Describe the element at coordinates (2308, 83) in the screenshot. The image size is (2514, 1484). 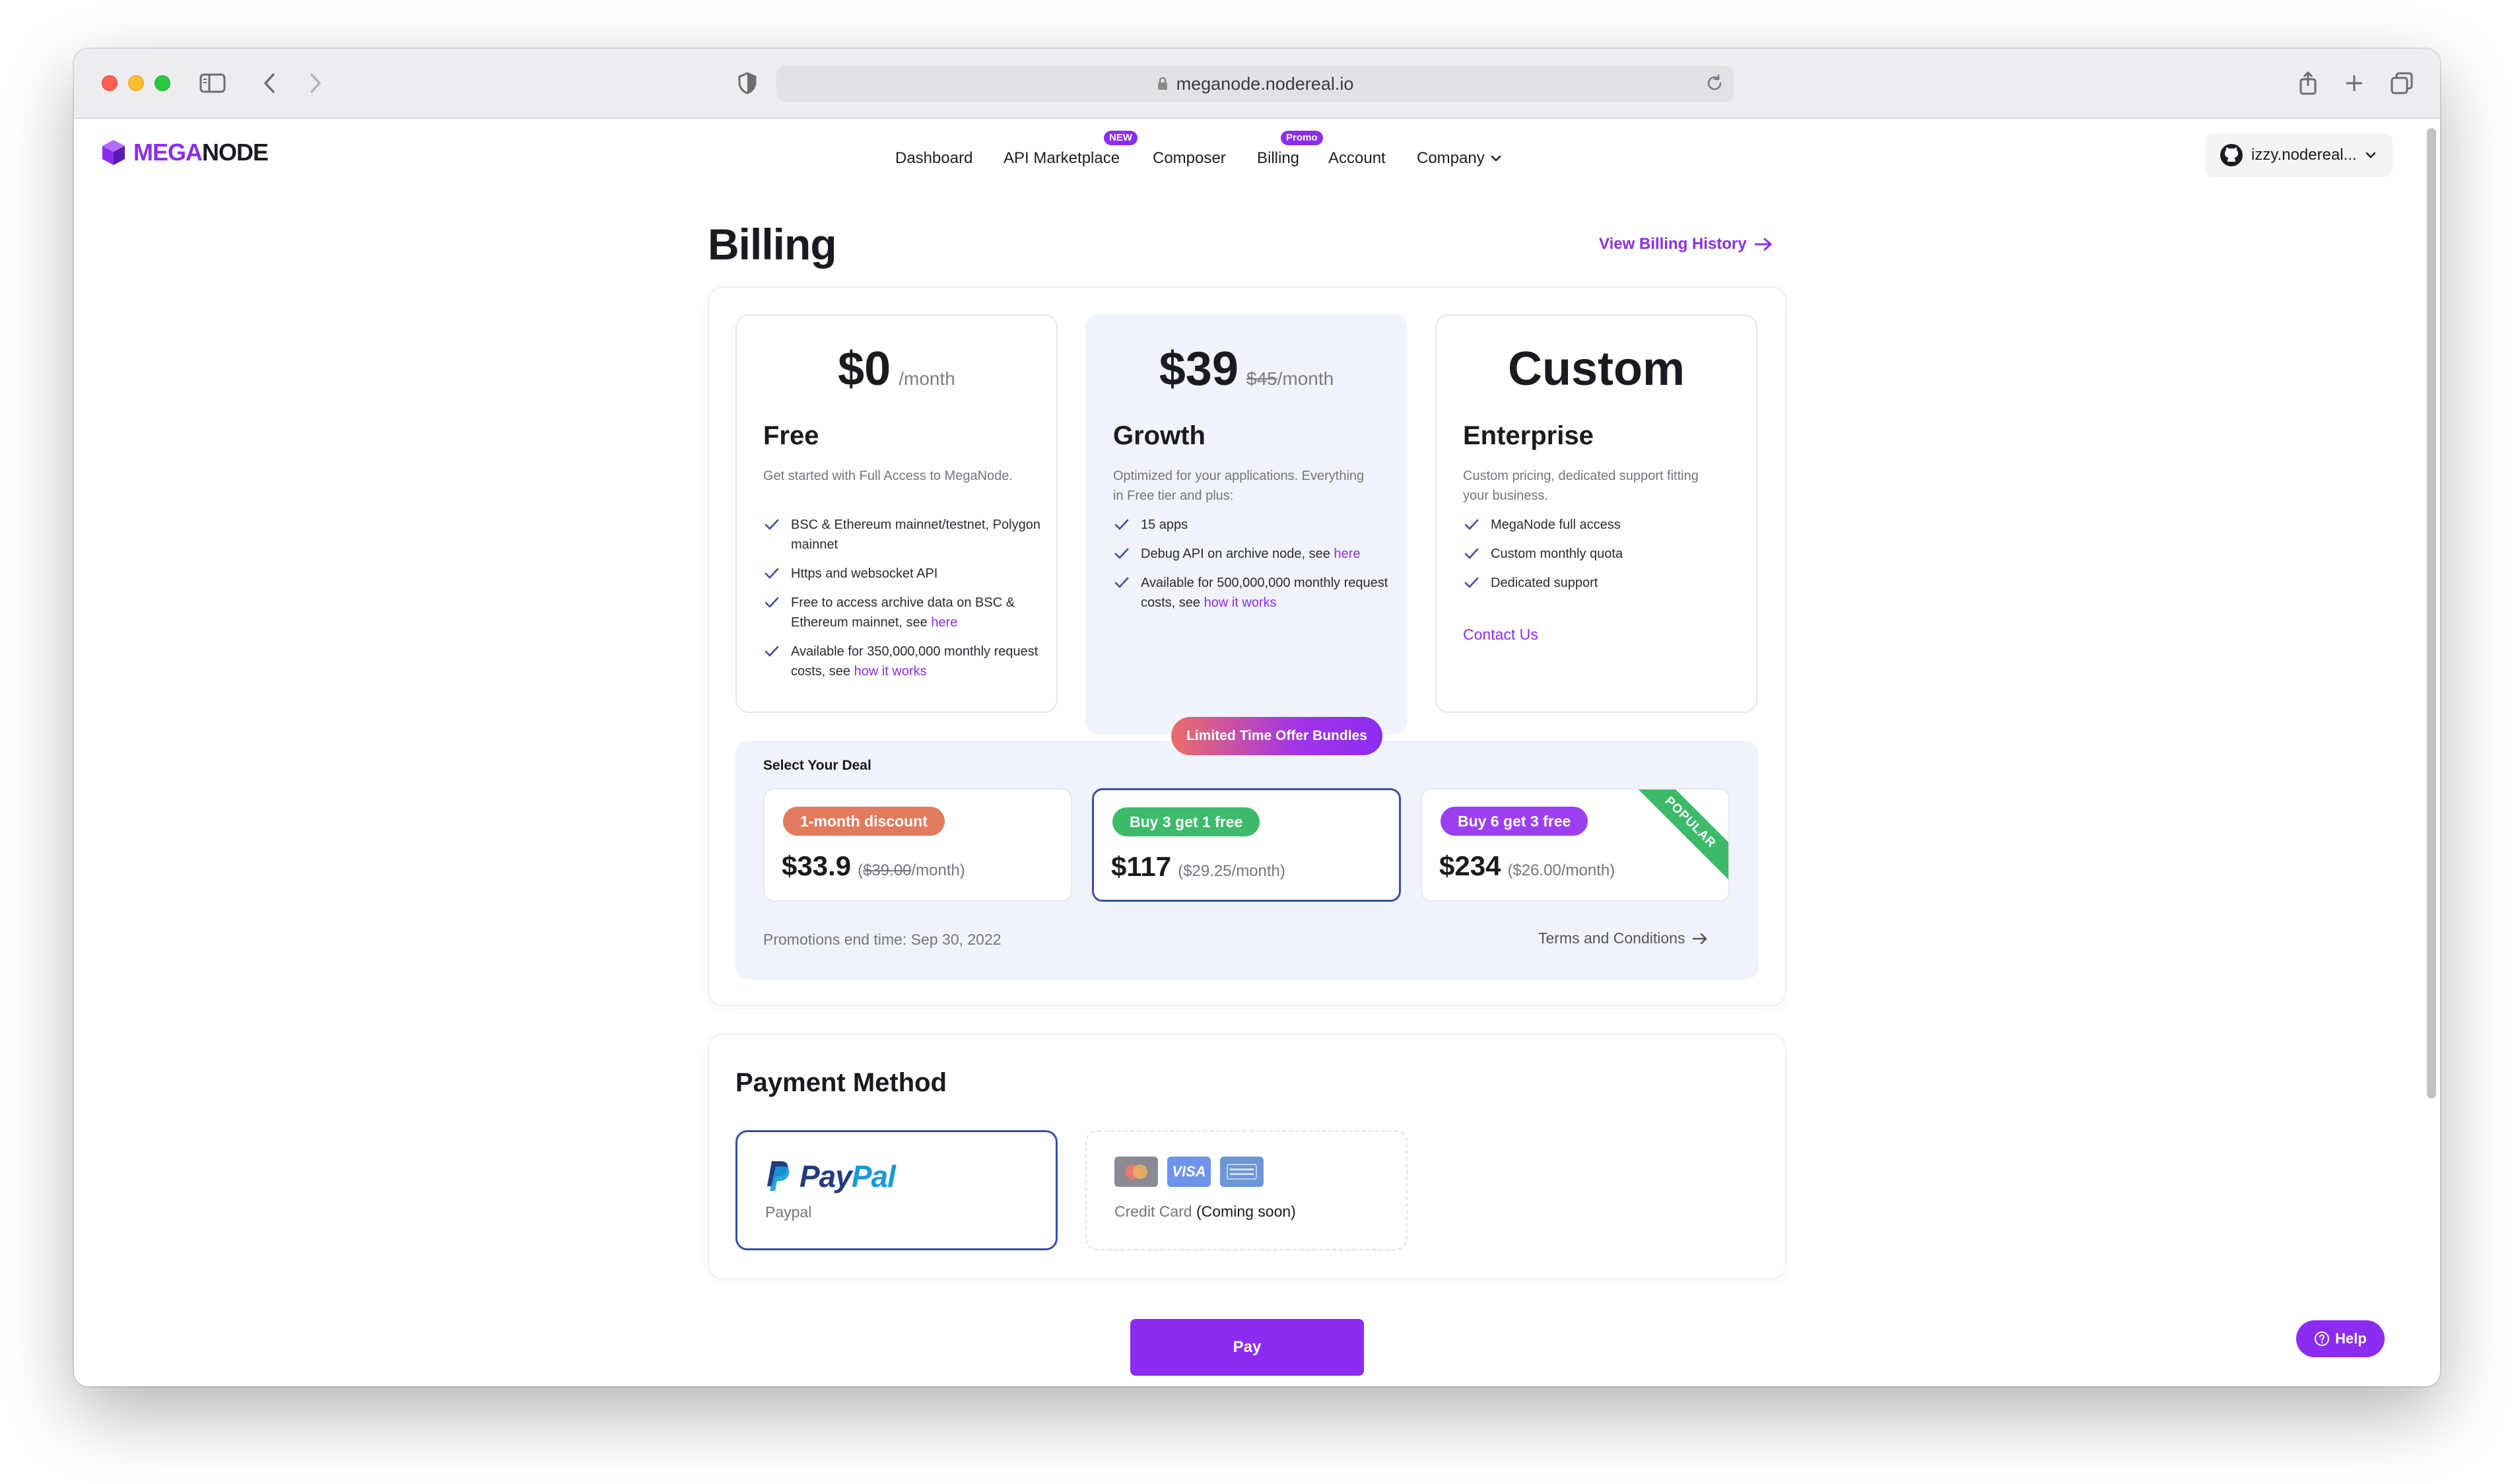
I see `share-icon` at that location.